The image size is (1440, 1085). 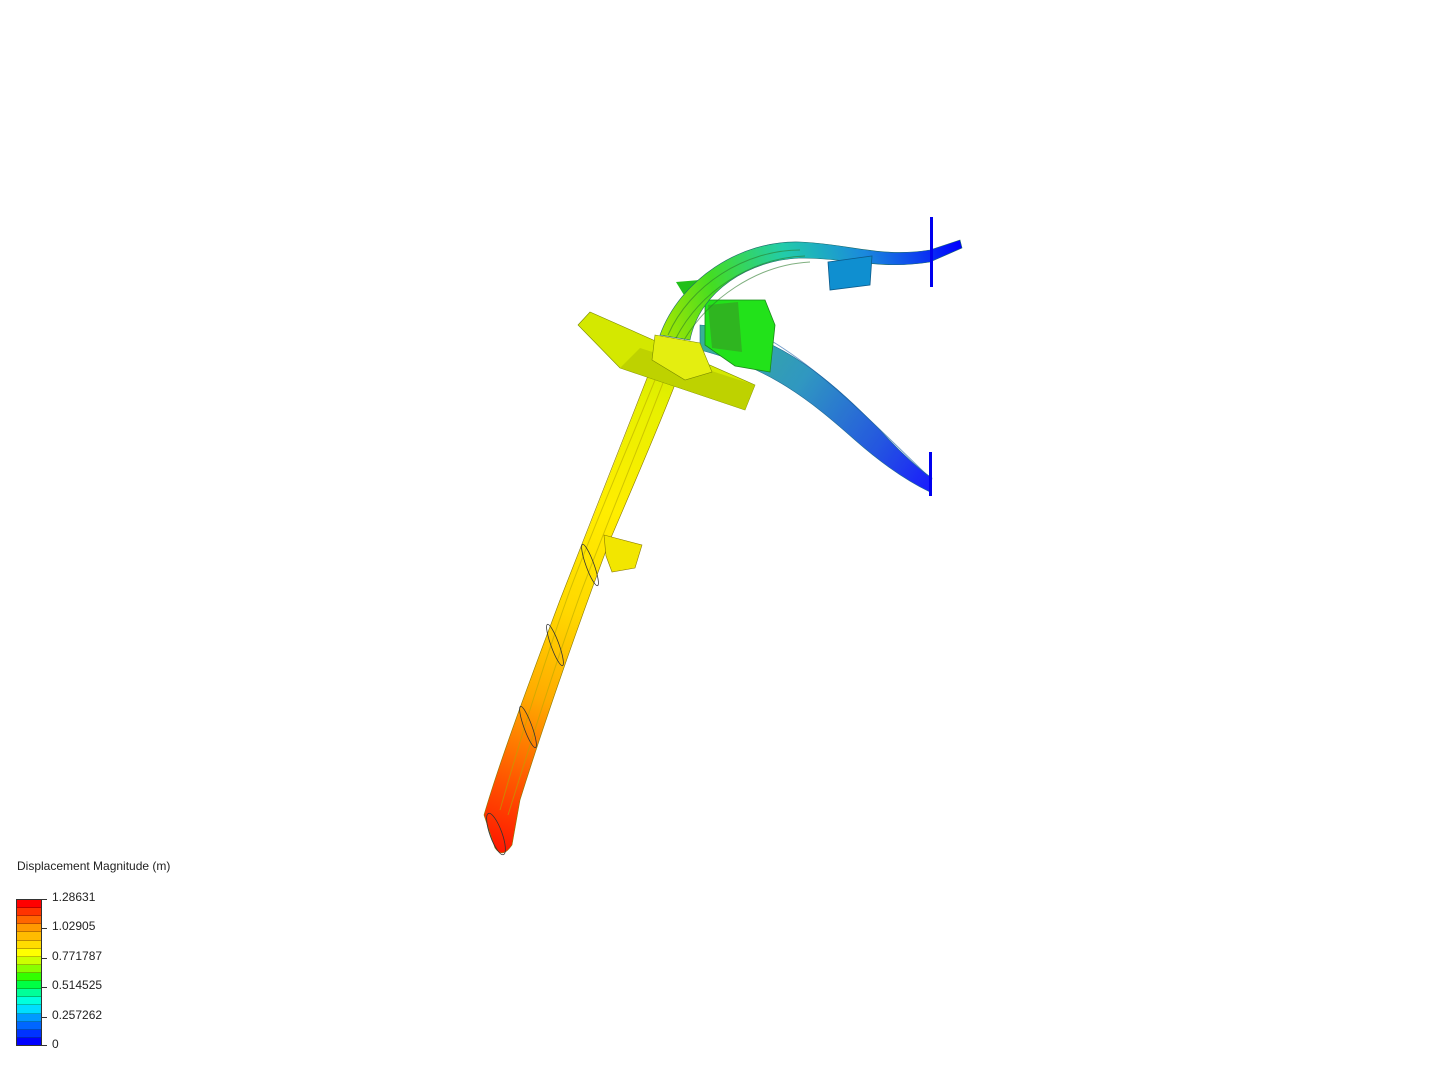 What do you see at coordinates (94, 866) in the screenshot?
I see `legend-title: Displacement Magnitude (m)` at bounding box center [94, 866].